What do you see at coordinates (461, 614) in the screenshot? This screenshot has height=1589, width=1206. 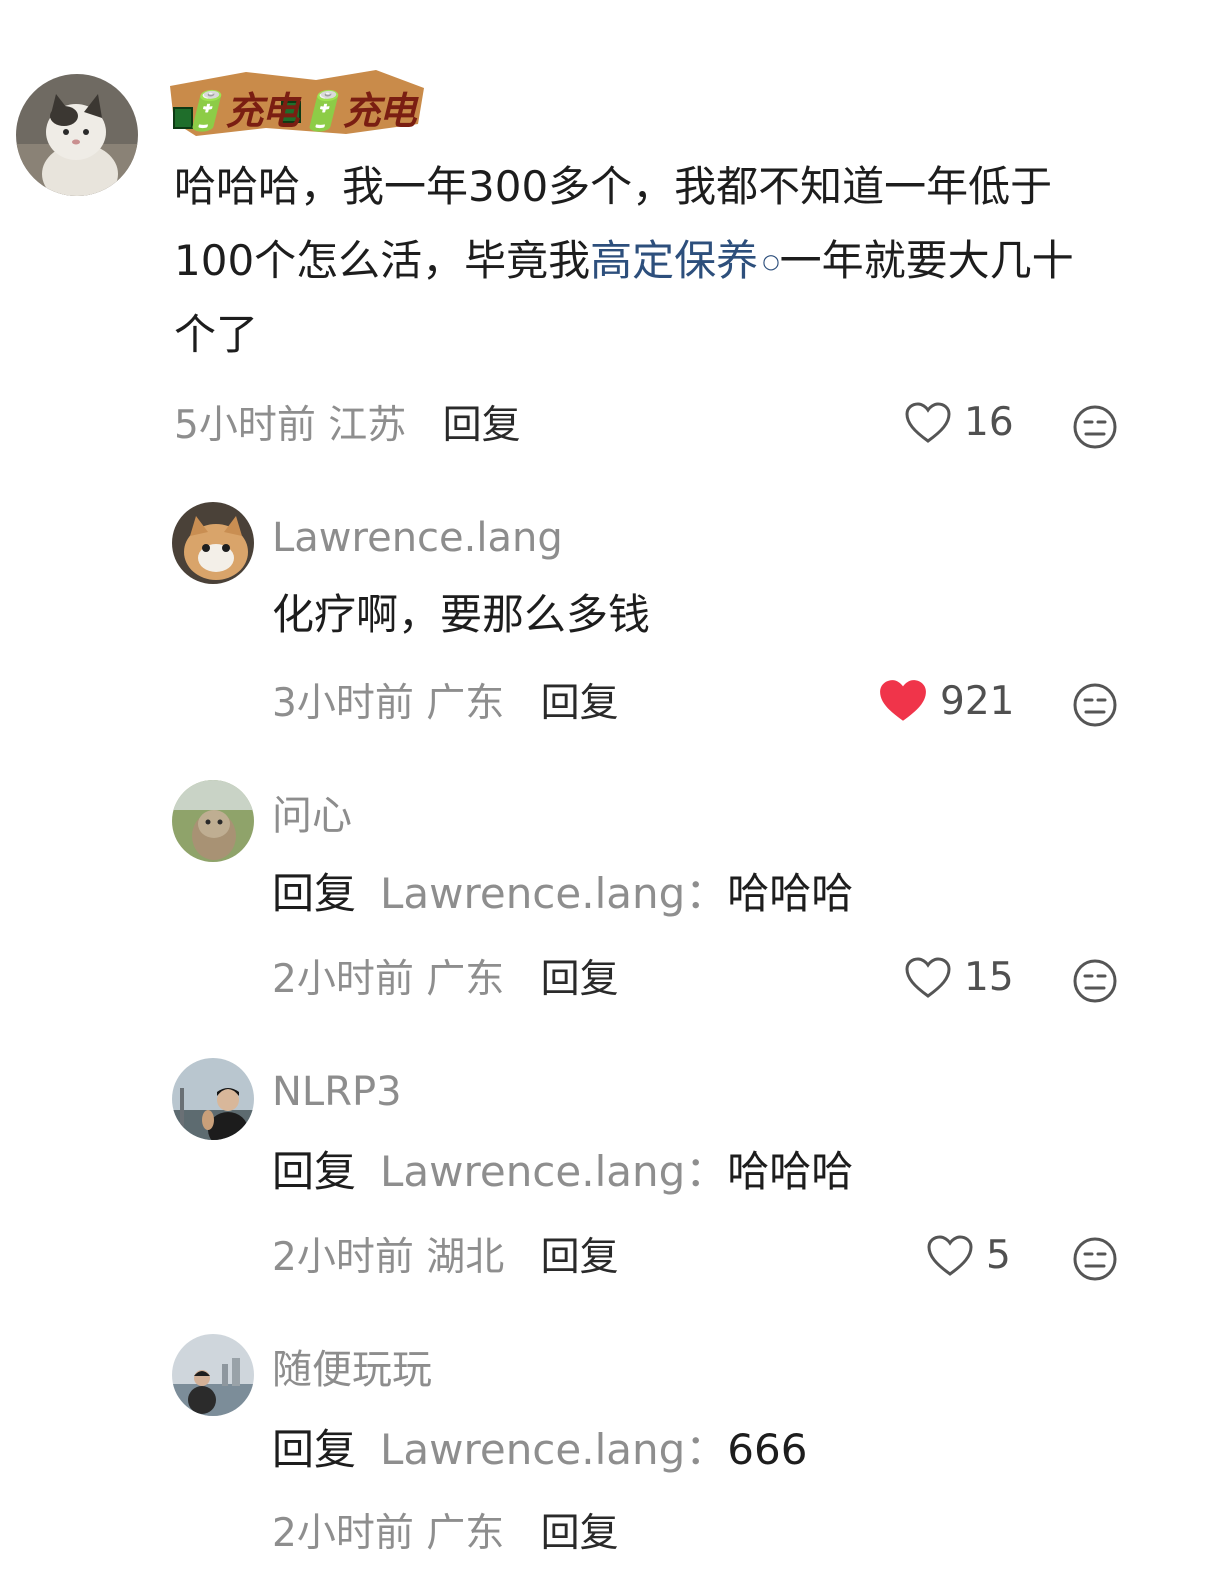 I see `reply-text: 化疗啊，要那么多钱` at bounding box center [461, 614].